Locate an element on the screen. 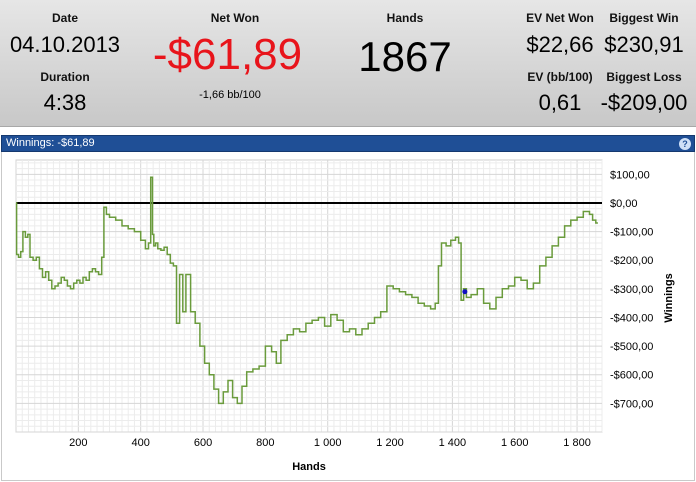 The height and width of the screenshot is (482, 696). x-tick-label: 1 400 is located at coordinates (453, 443).